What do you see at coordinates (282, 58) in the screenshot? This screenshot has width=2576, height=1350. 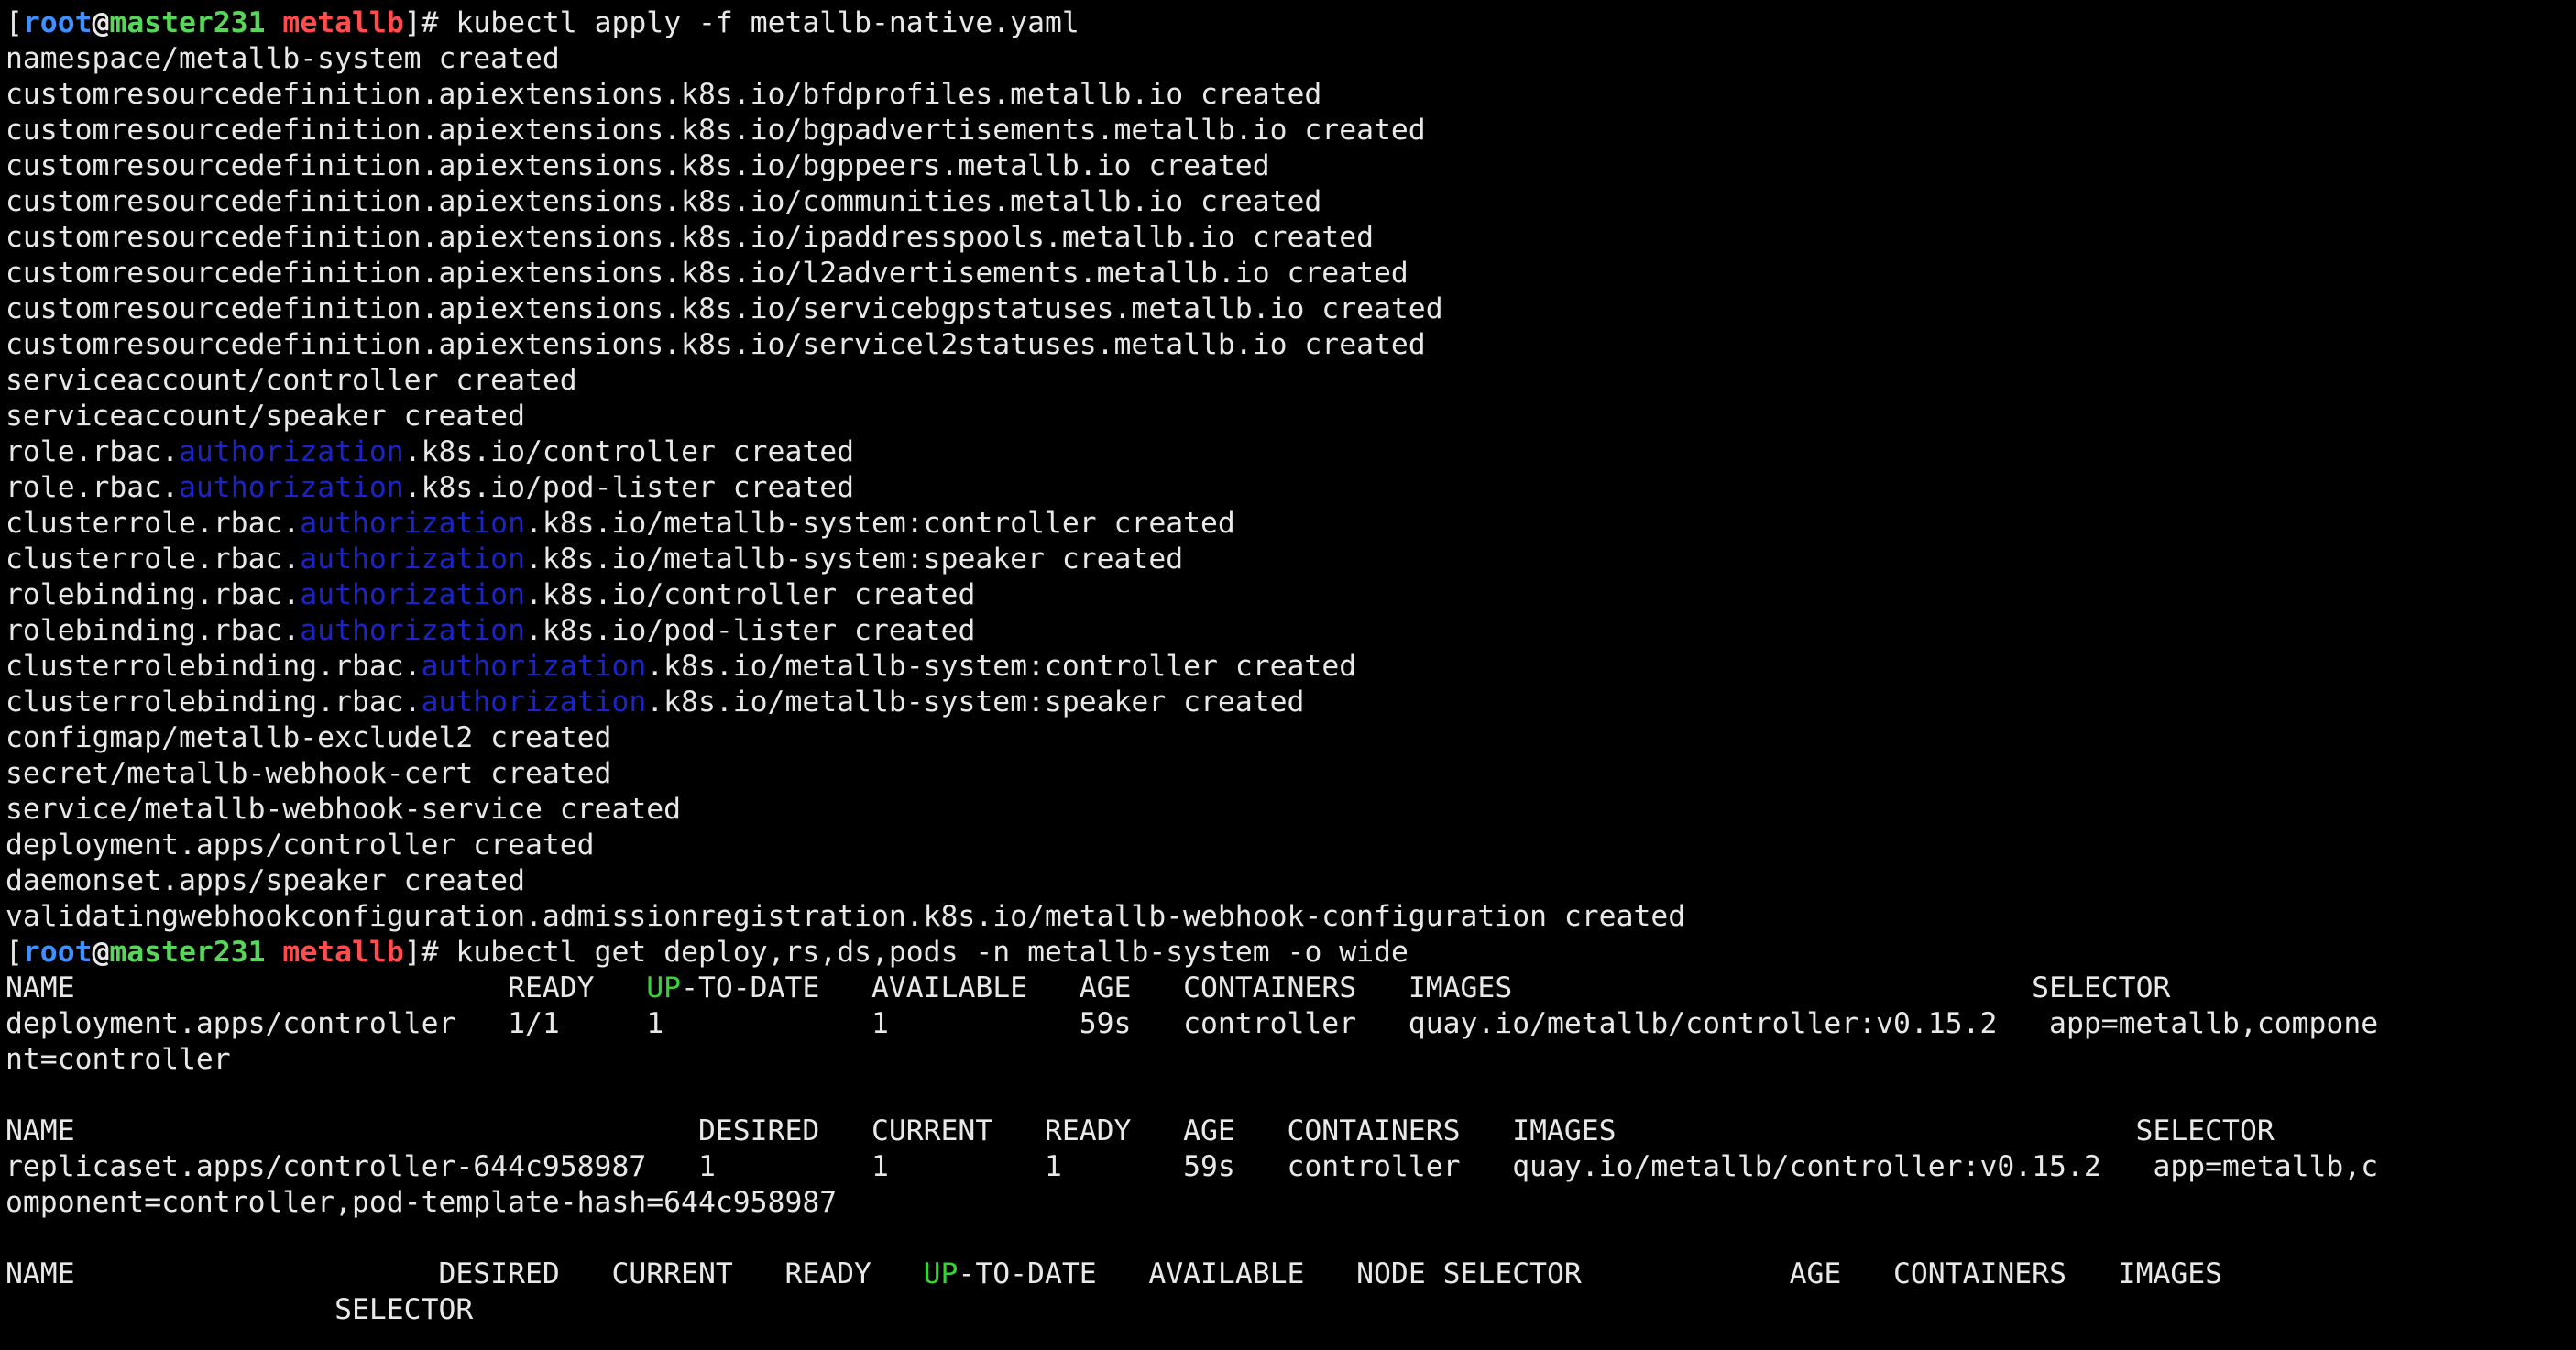 I see `output-text: namespace/metallb-system created` at bounding box center [282, 58].